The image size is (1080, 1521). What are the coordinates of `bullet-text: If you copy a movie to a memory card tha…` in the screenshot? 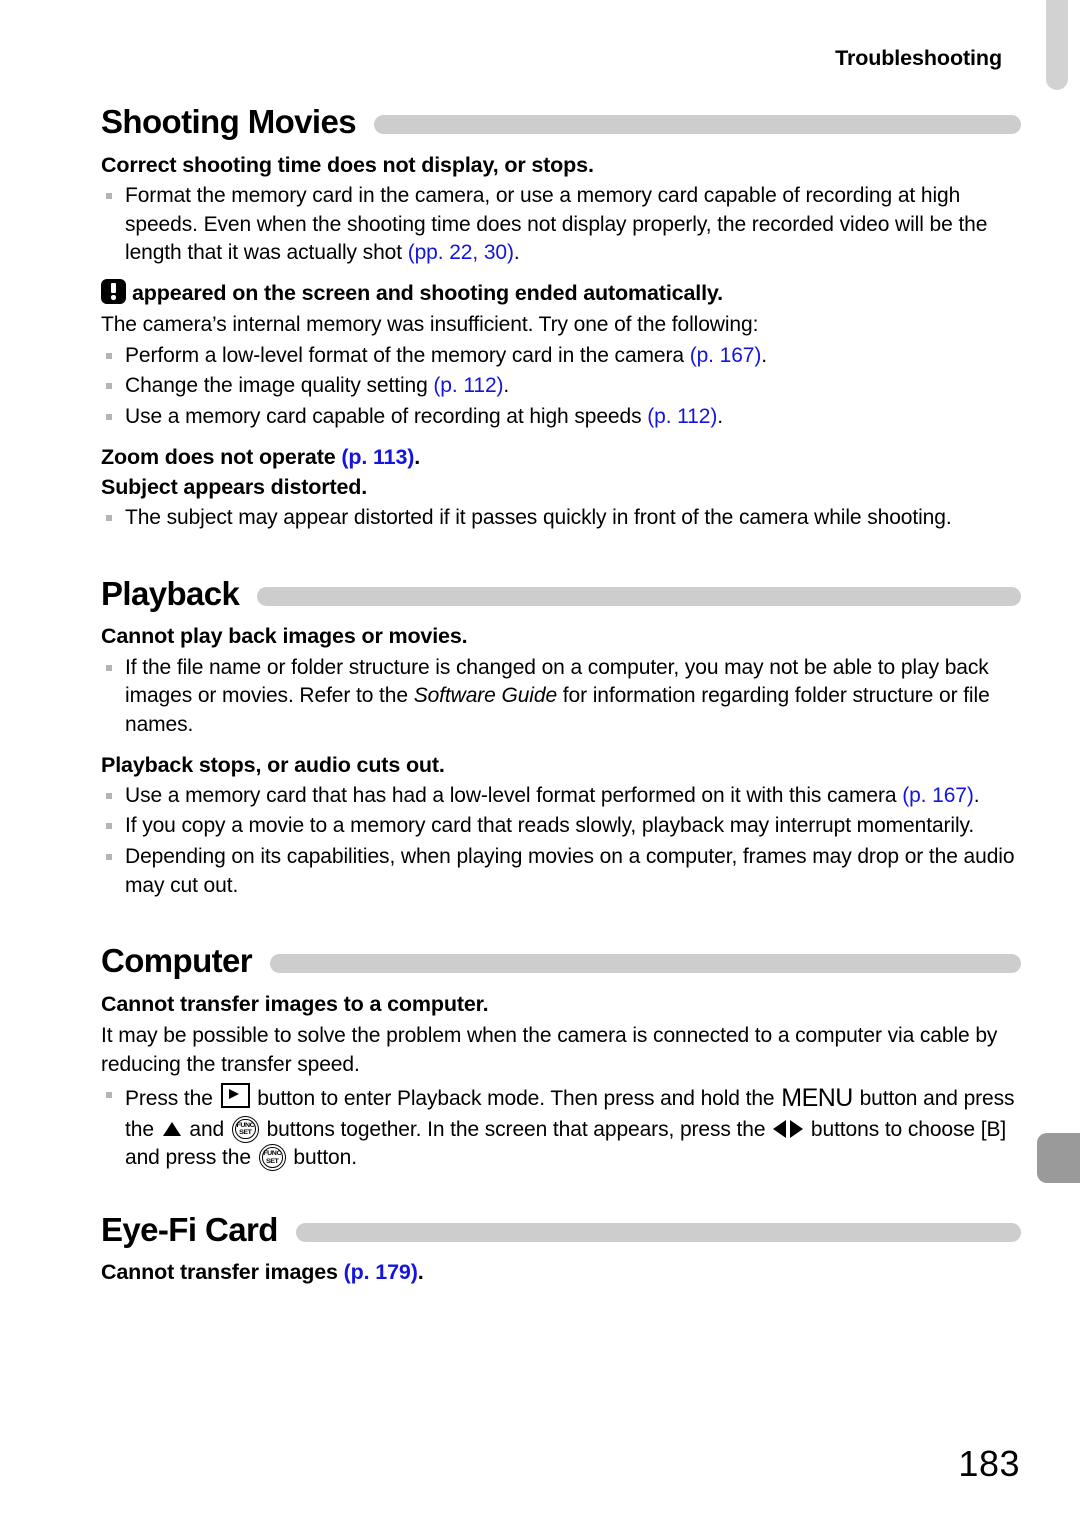 It's located at (550, 826).